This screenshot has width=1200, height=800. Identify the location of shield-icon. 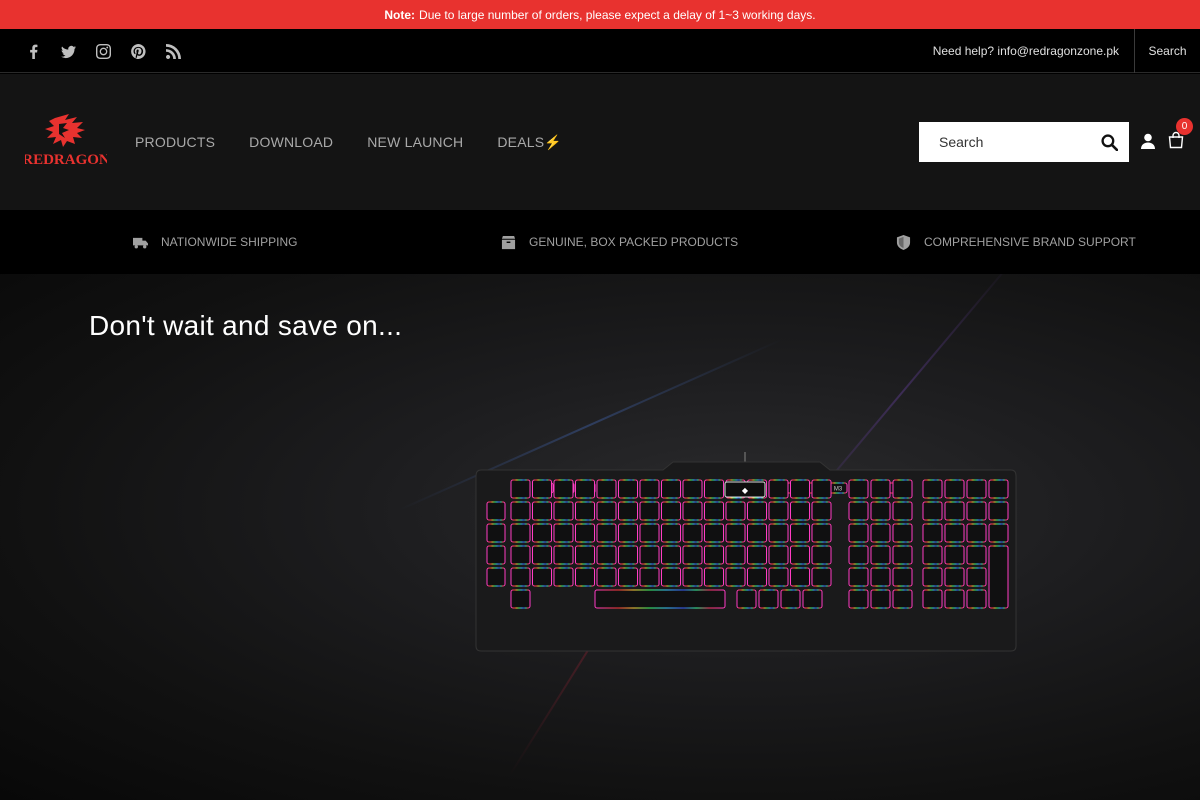
(903, 242).